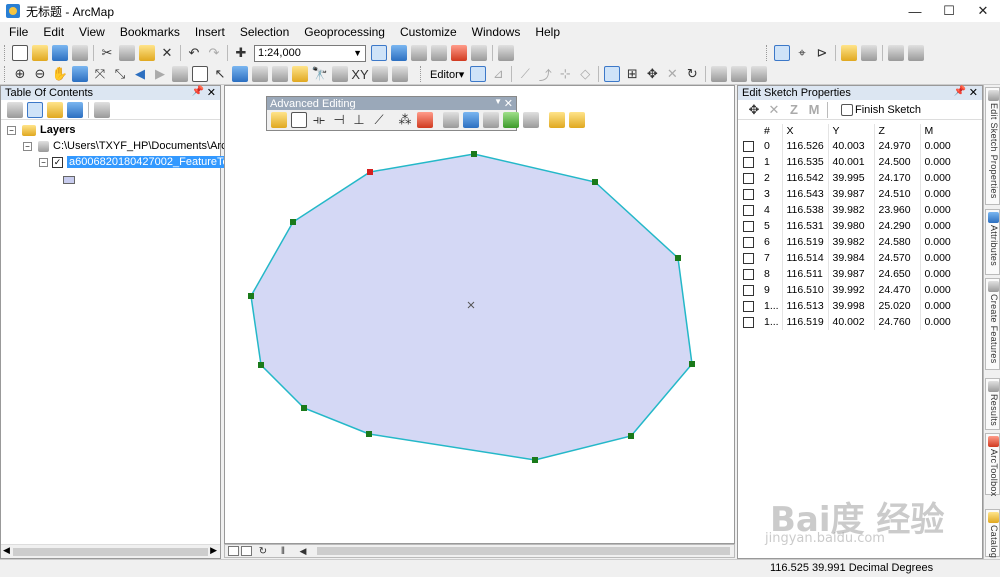  I want to click on replace-geometry-icon, so click(531, 120).